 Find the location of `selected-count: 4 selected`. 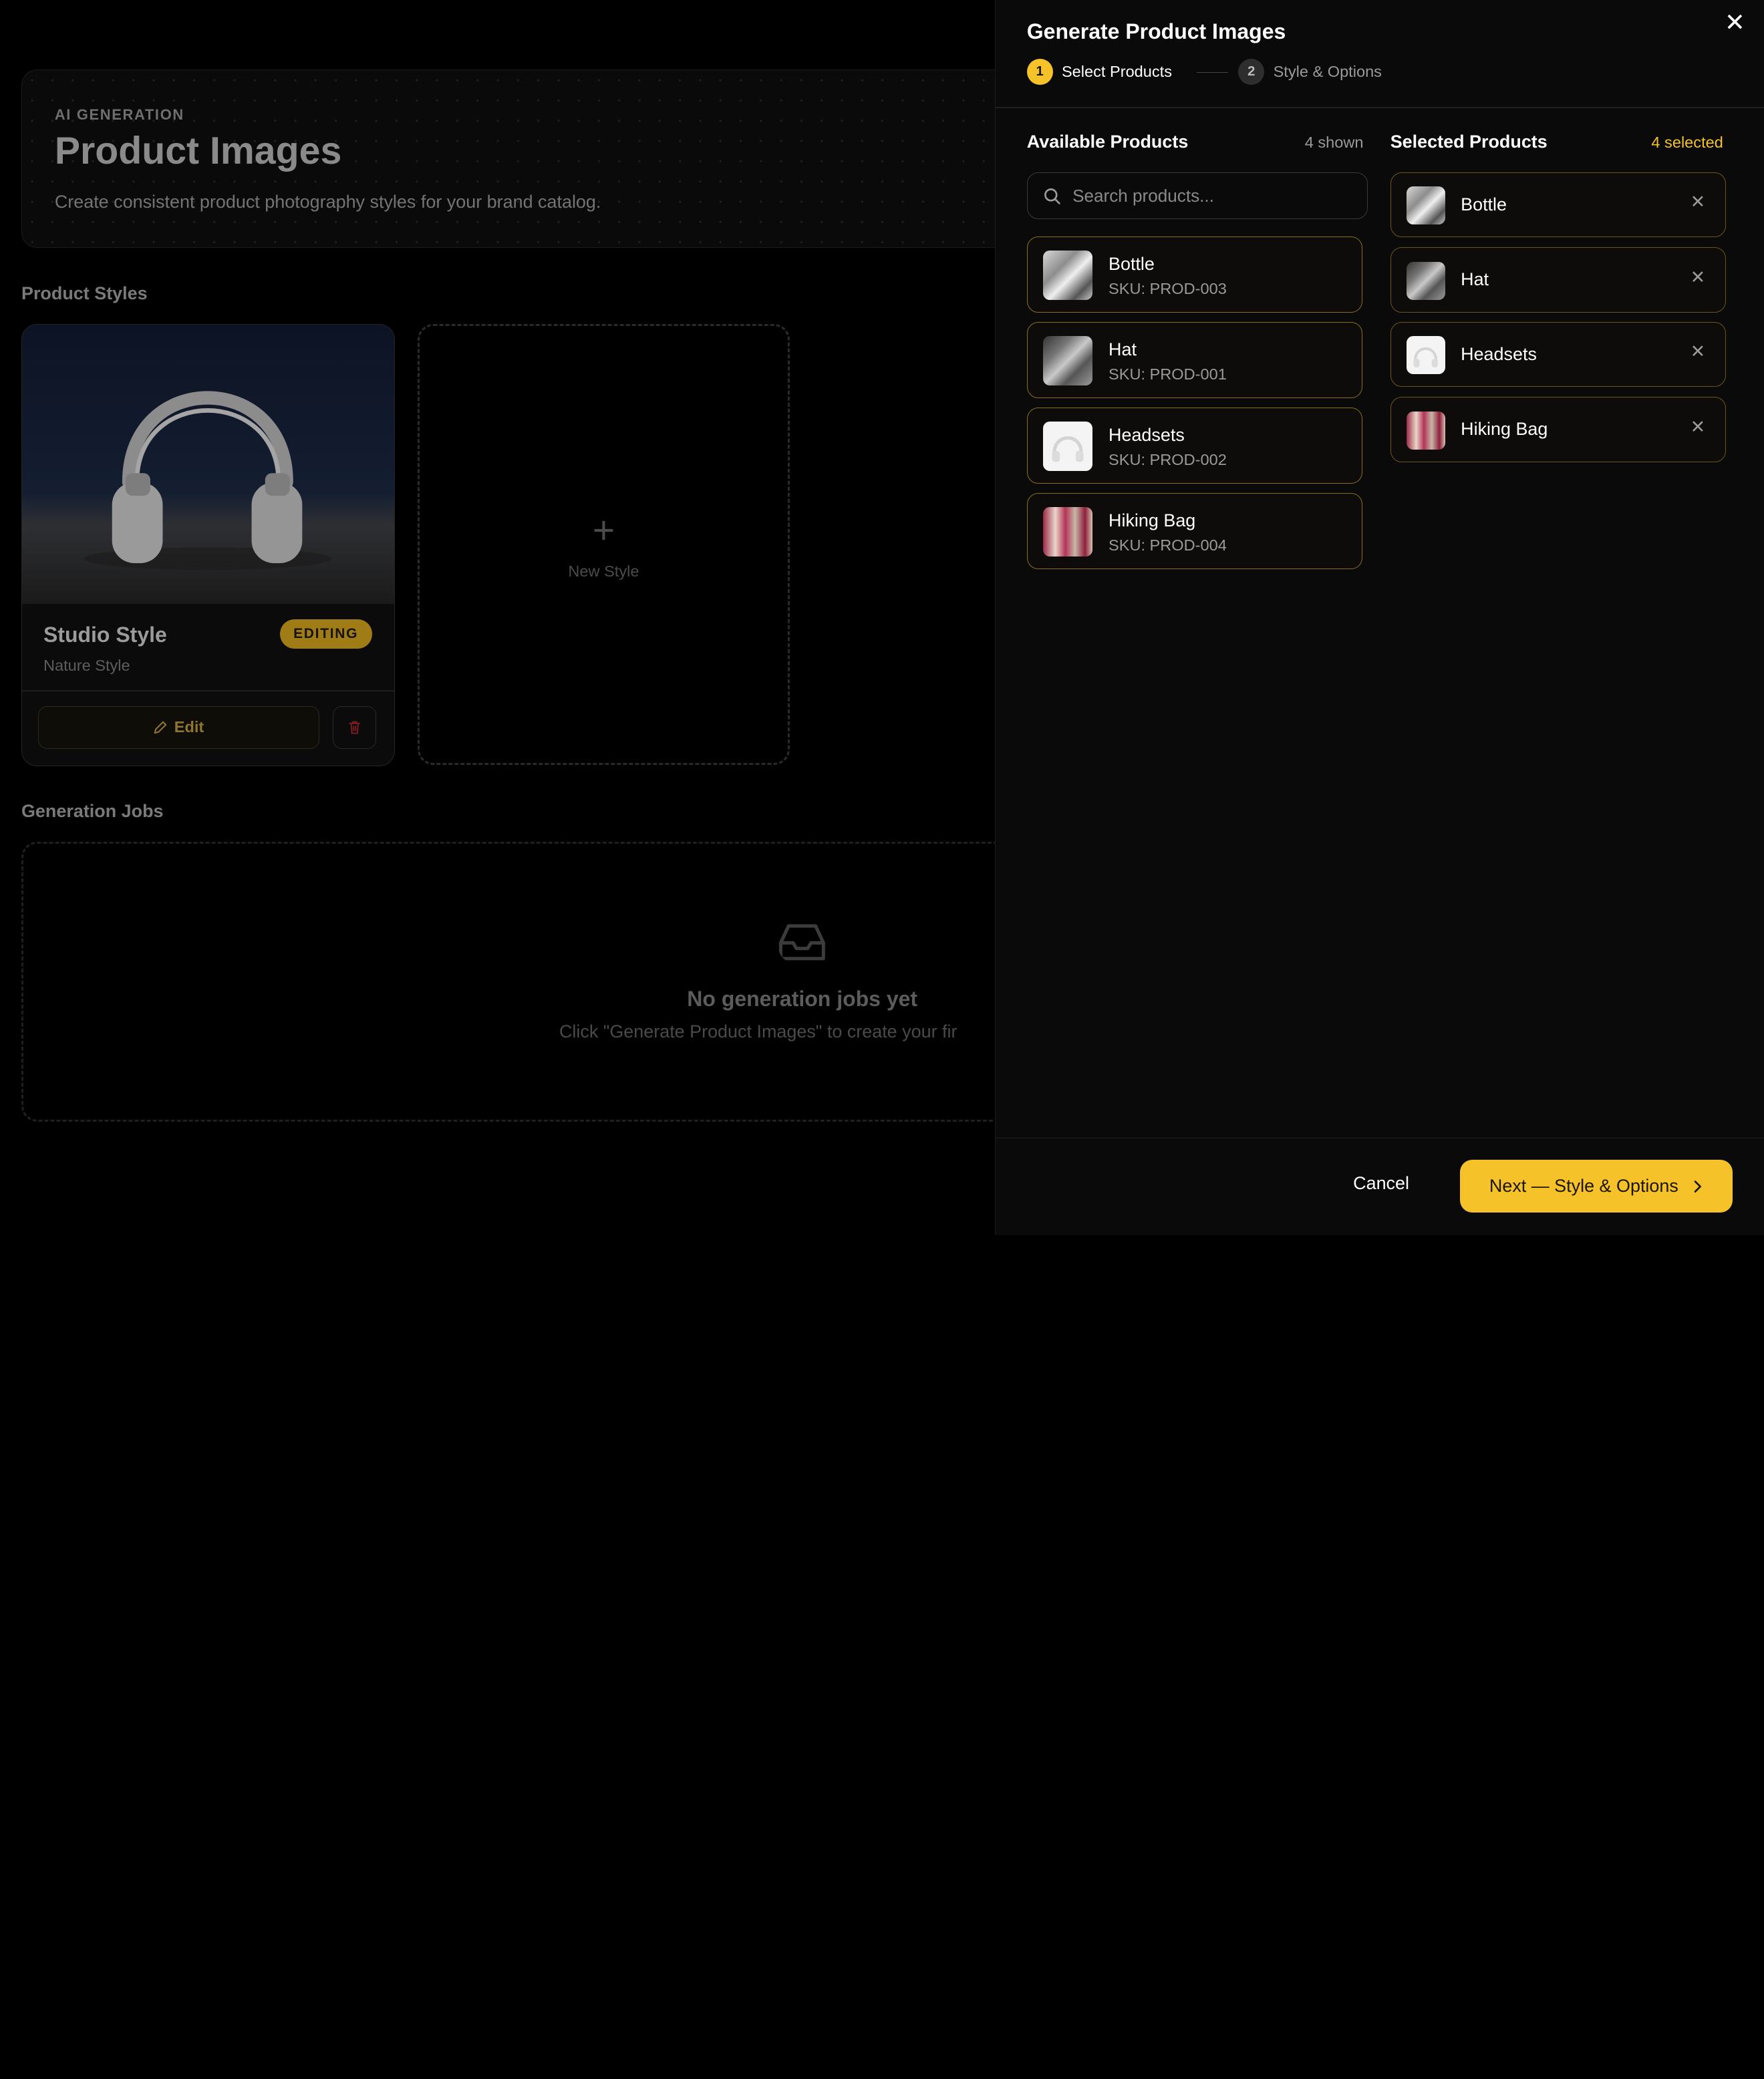

selected-count: 4 selected is located at coordinates (1687, 143).